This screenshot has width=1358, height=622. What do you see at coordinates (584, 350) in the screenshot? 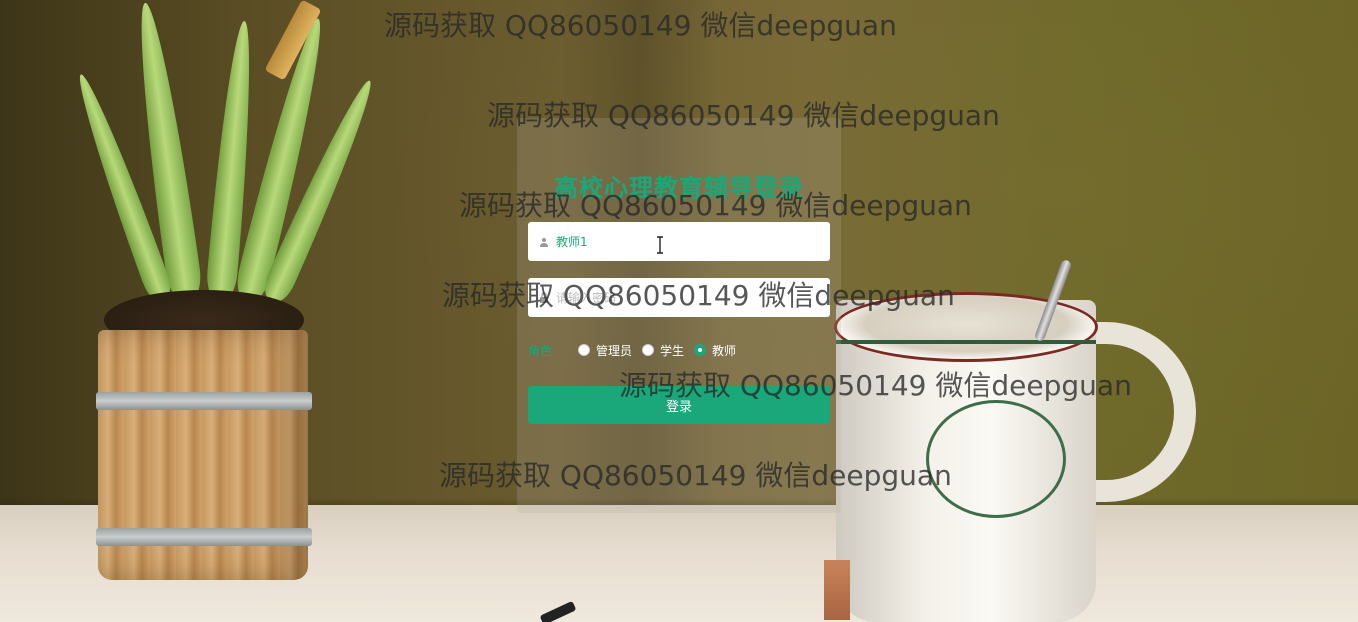
I see `radio-admin` at bounding box center [584, 350].